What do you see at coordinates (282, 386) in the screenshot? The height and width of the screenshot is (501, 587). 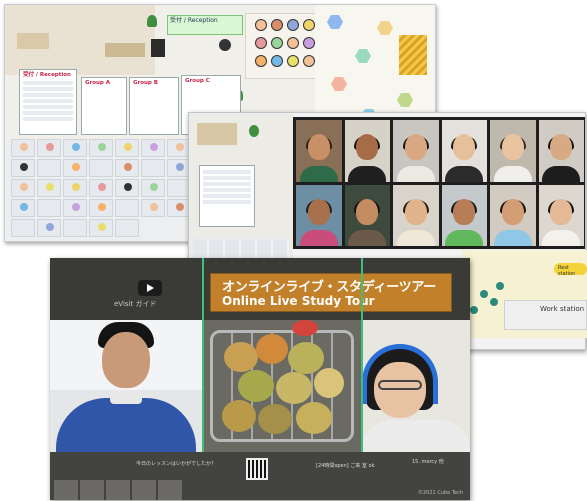 I see `camera-feed-middle` at bounding box center [282, 386].